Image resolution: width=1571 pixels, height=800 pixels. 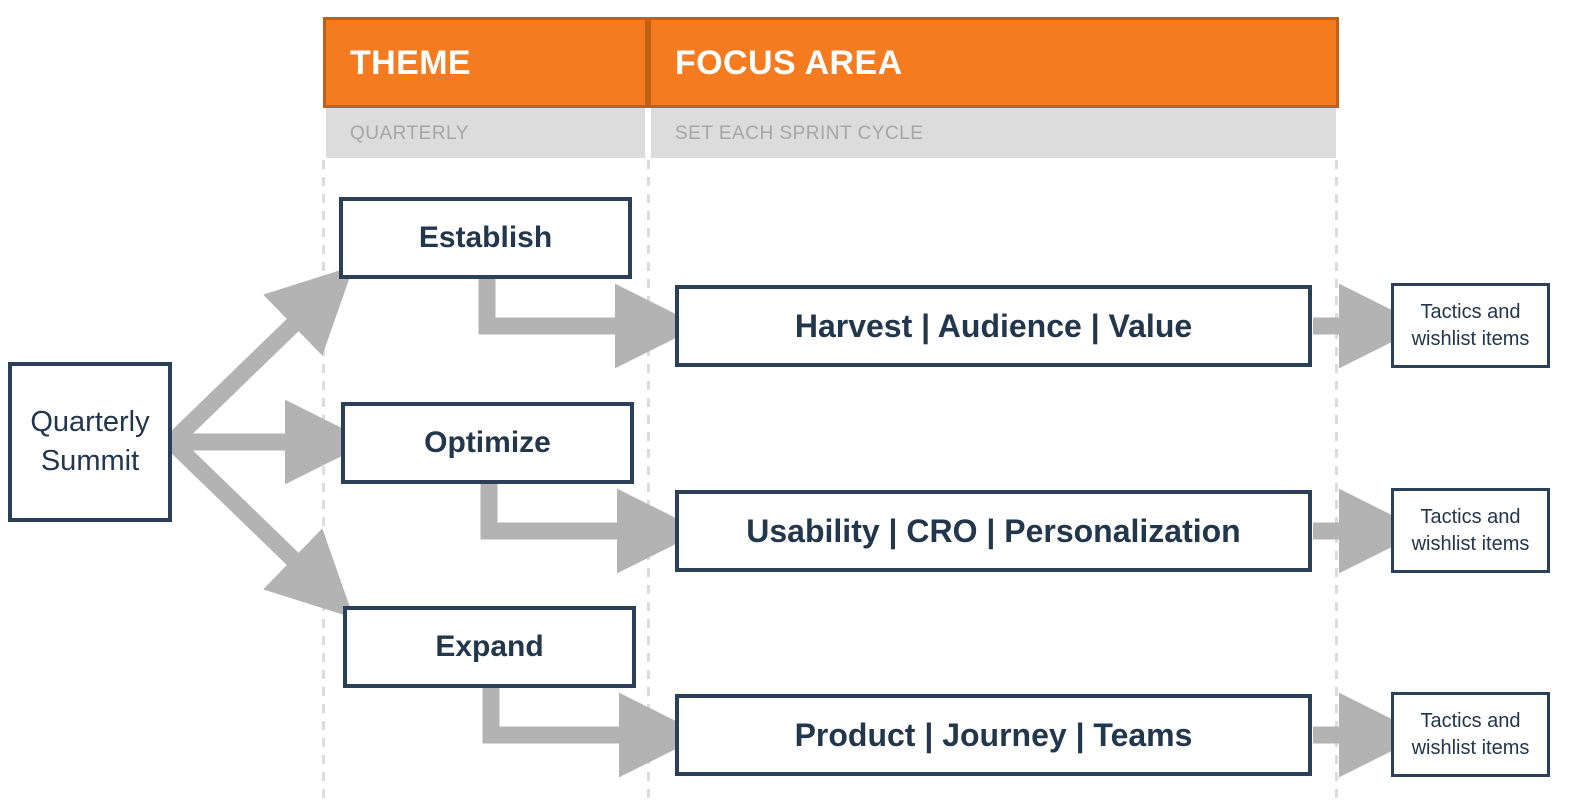 I want to click on node-focus-area-establish: Harvest | Audience | Value, so click(x=993, y=326).